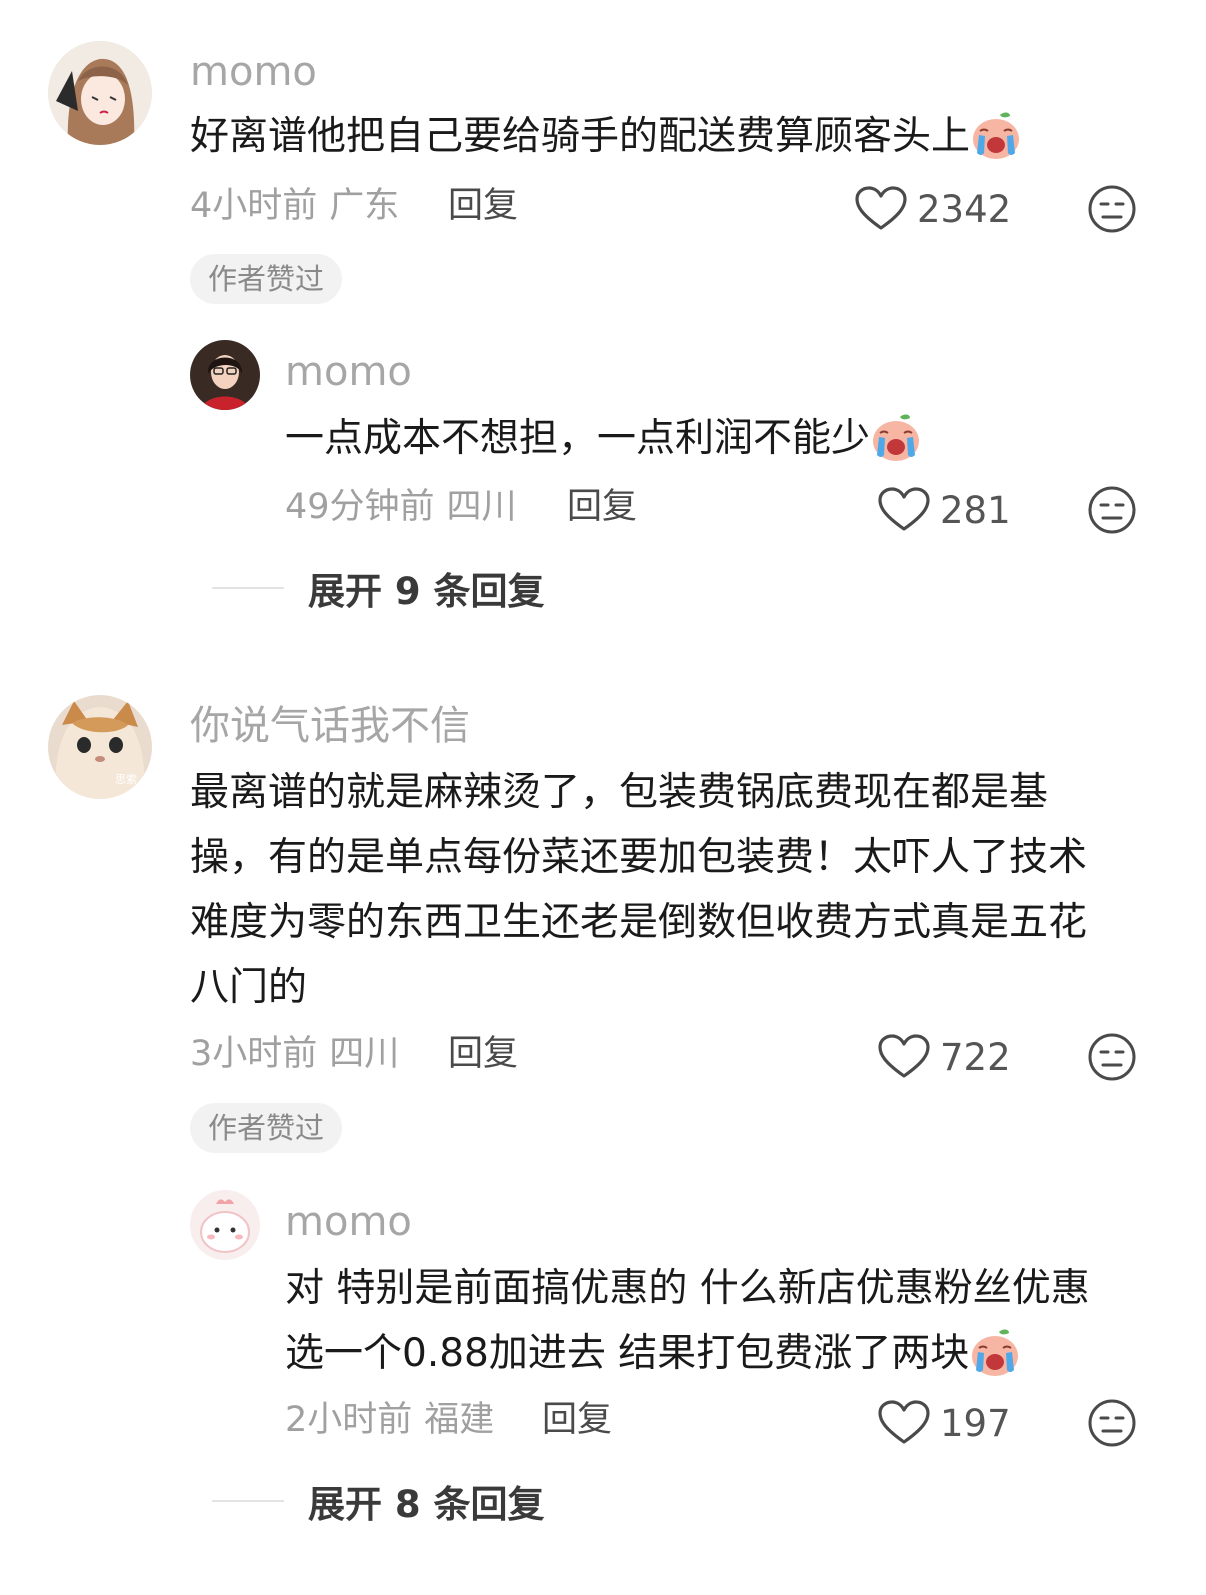 The width and height of the screenshot is (1206, 1595). Describe the element at coordinates (126, 779) in the screenshot. I see `svg-text: 思索` at that location.